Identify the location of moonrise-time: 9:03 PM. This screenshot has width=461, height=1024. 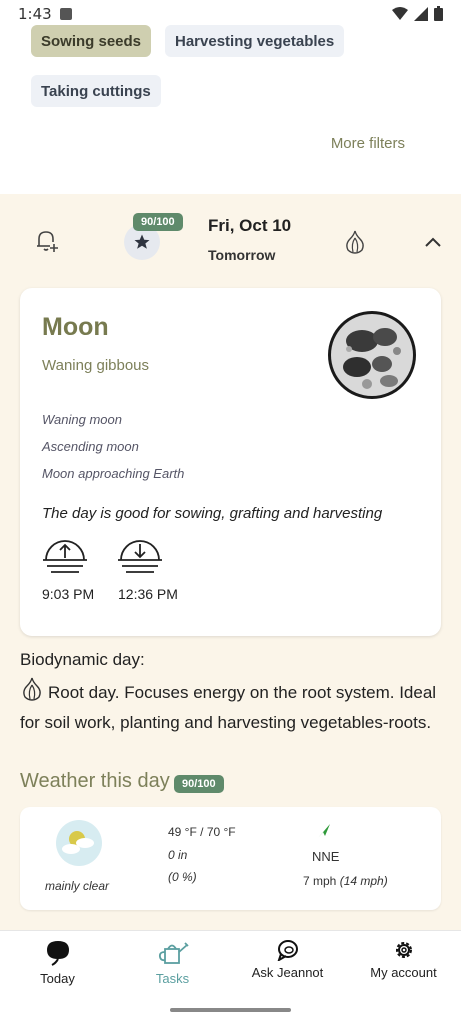
(68, 594).